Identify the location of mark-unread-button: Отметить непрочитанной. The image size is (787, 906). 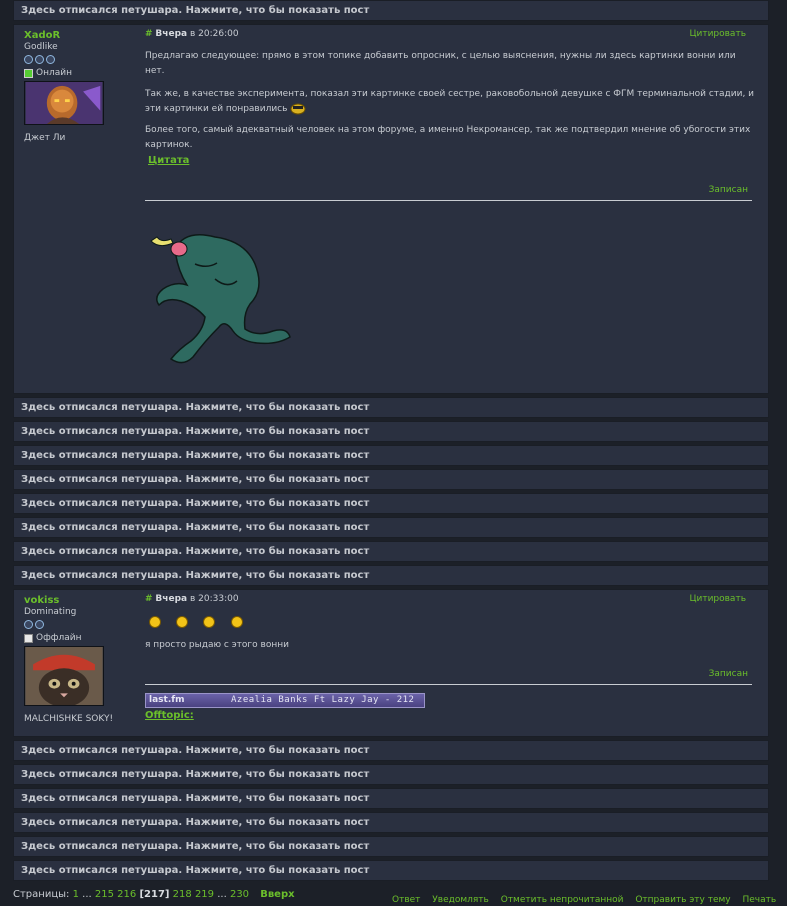
(562, 900).